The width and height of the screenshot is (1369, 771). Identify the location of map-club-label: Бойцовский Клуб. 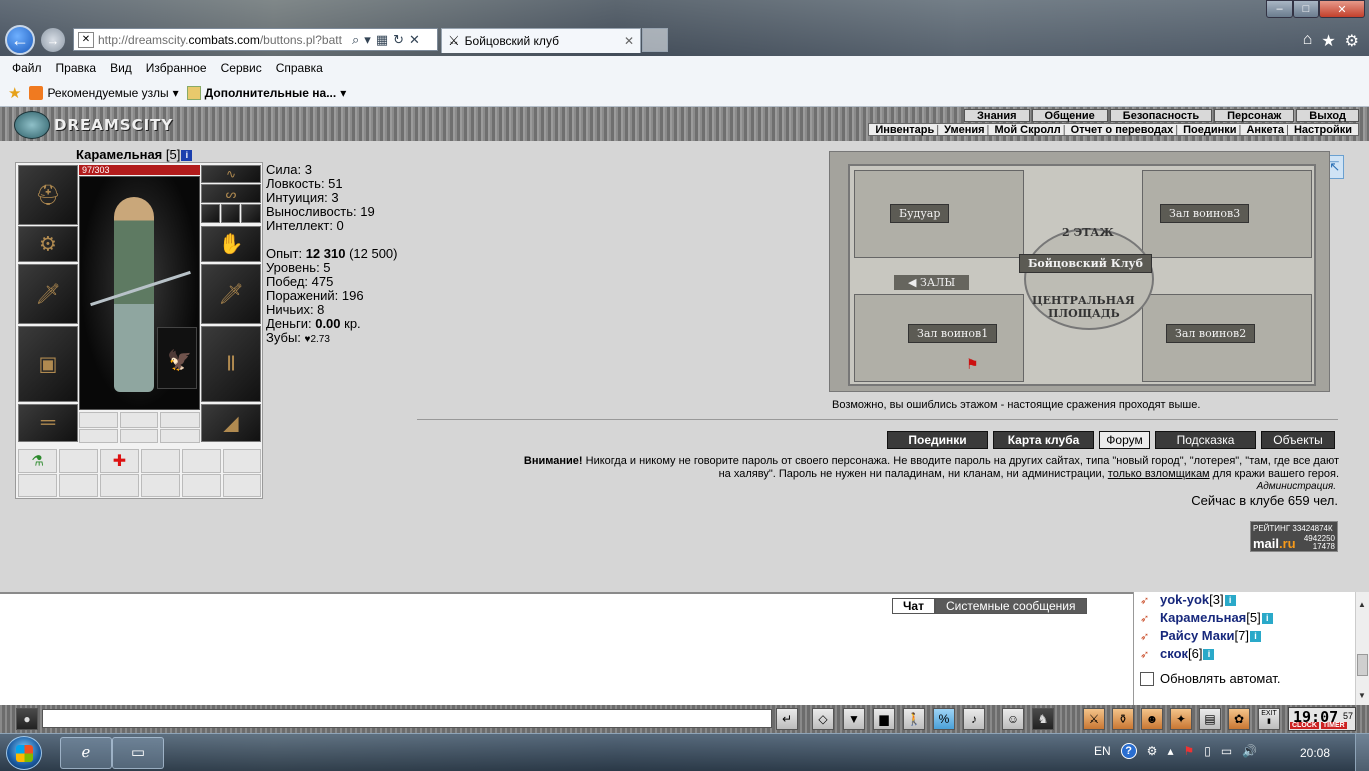
(1085, 263).